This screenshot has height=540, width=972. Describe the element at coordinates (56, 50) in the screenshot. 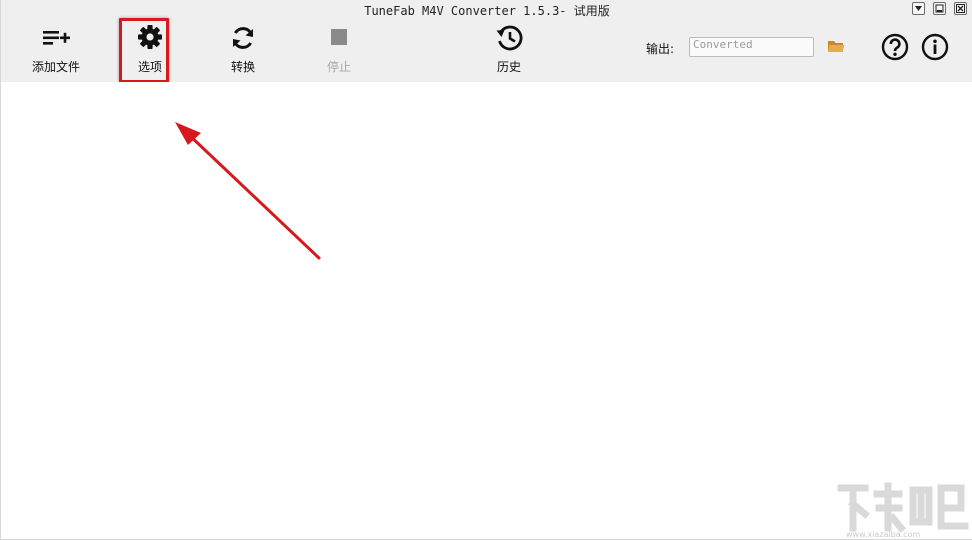

I see `add-files-button: 添加文件` at that location.